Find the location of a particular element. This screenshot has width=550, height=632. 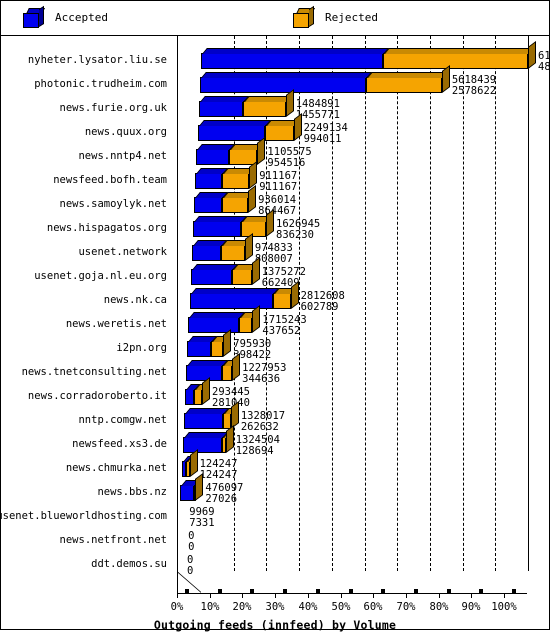

bar-value-labels: 1715243 437652 is located at coordinates (284, 326).